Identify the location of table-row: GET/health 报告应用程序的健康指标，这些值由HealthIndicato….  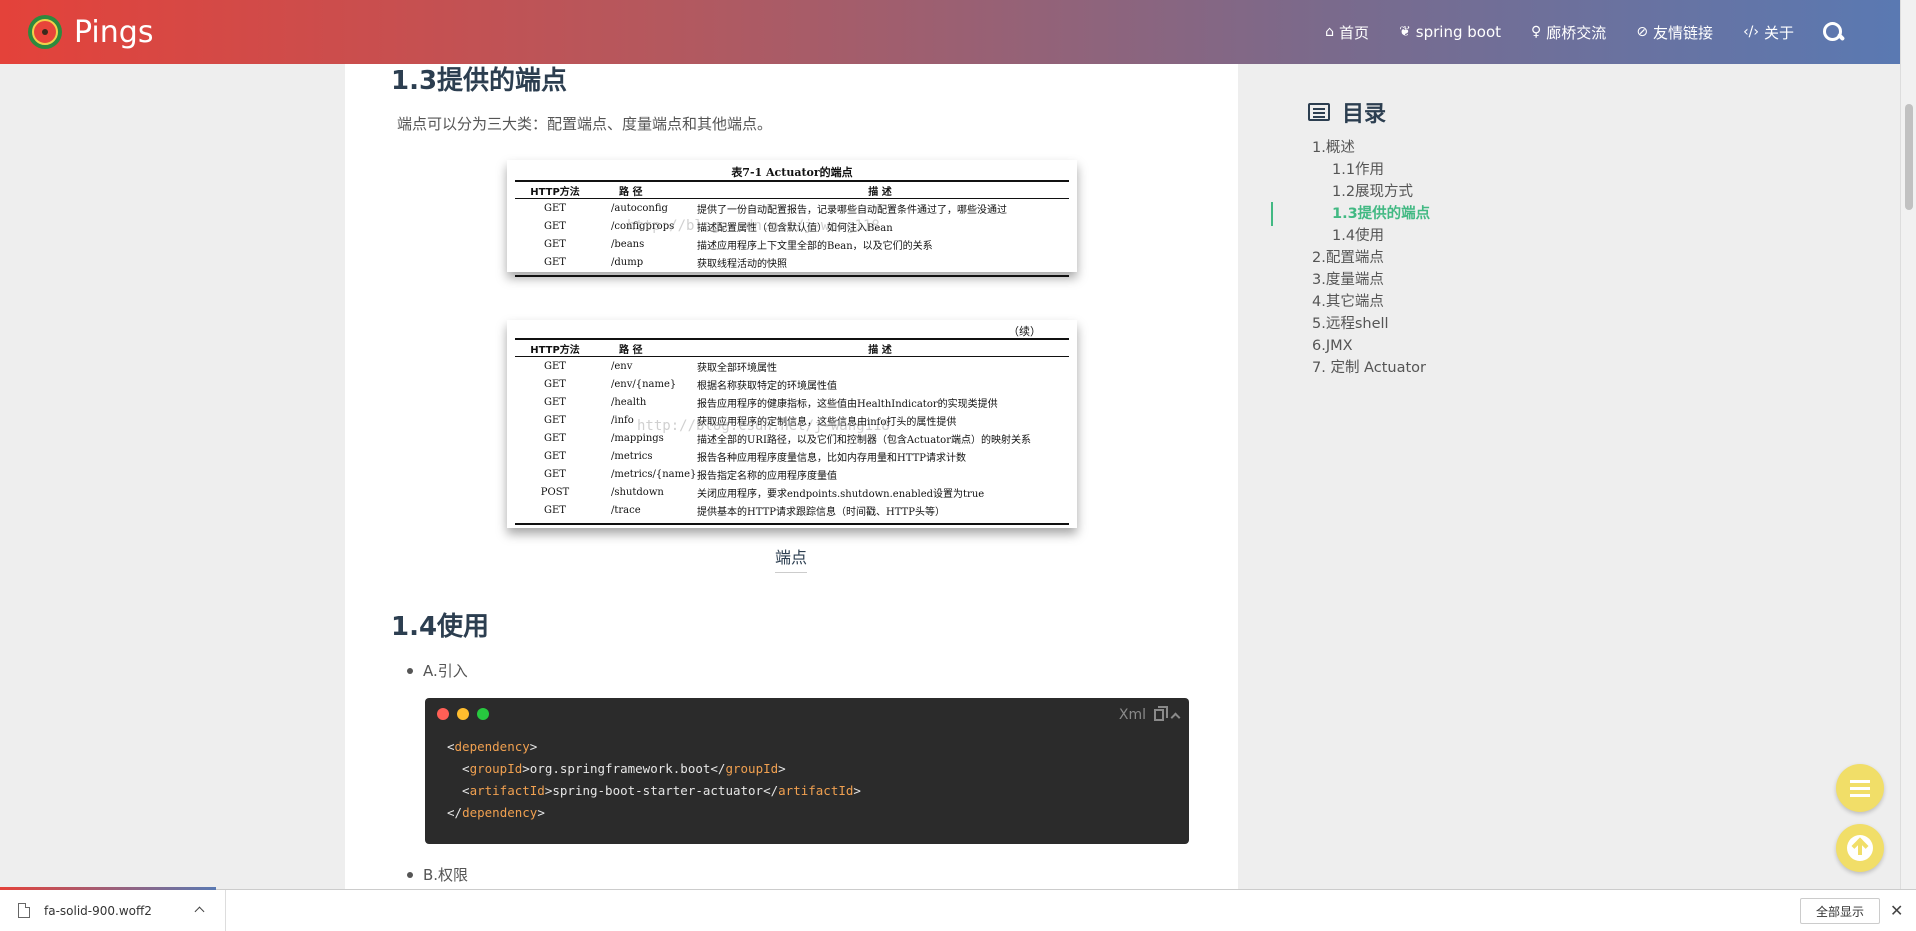
(771, 403).